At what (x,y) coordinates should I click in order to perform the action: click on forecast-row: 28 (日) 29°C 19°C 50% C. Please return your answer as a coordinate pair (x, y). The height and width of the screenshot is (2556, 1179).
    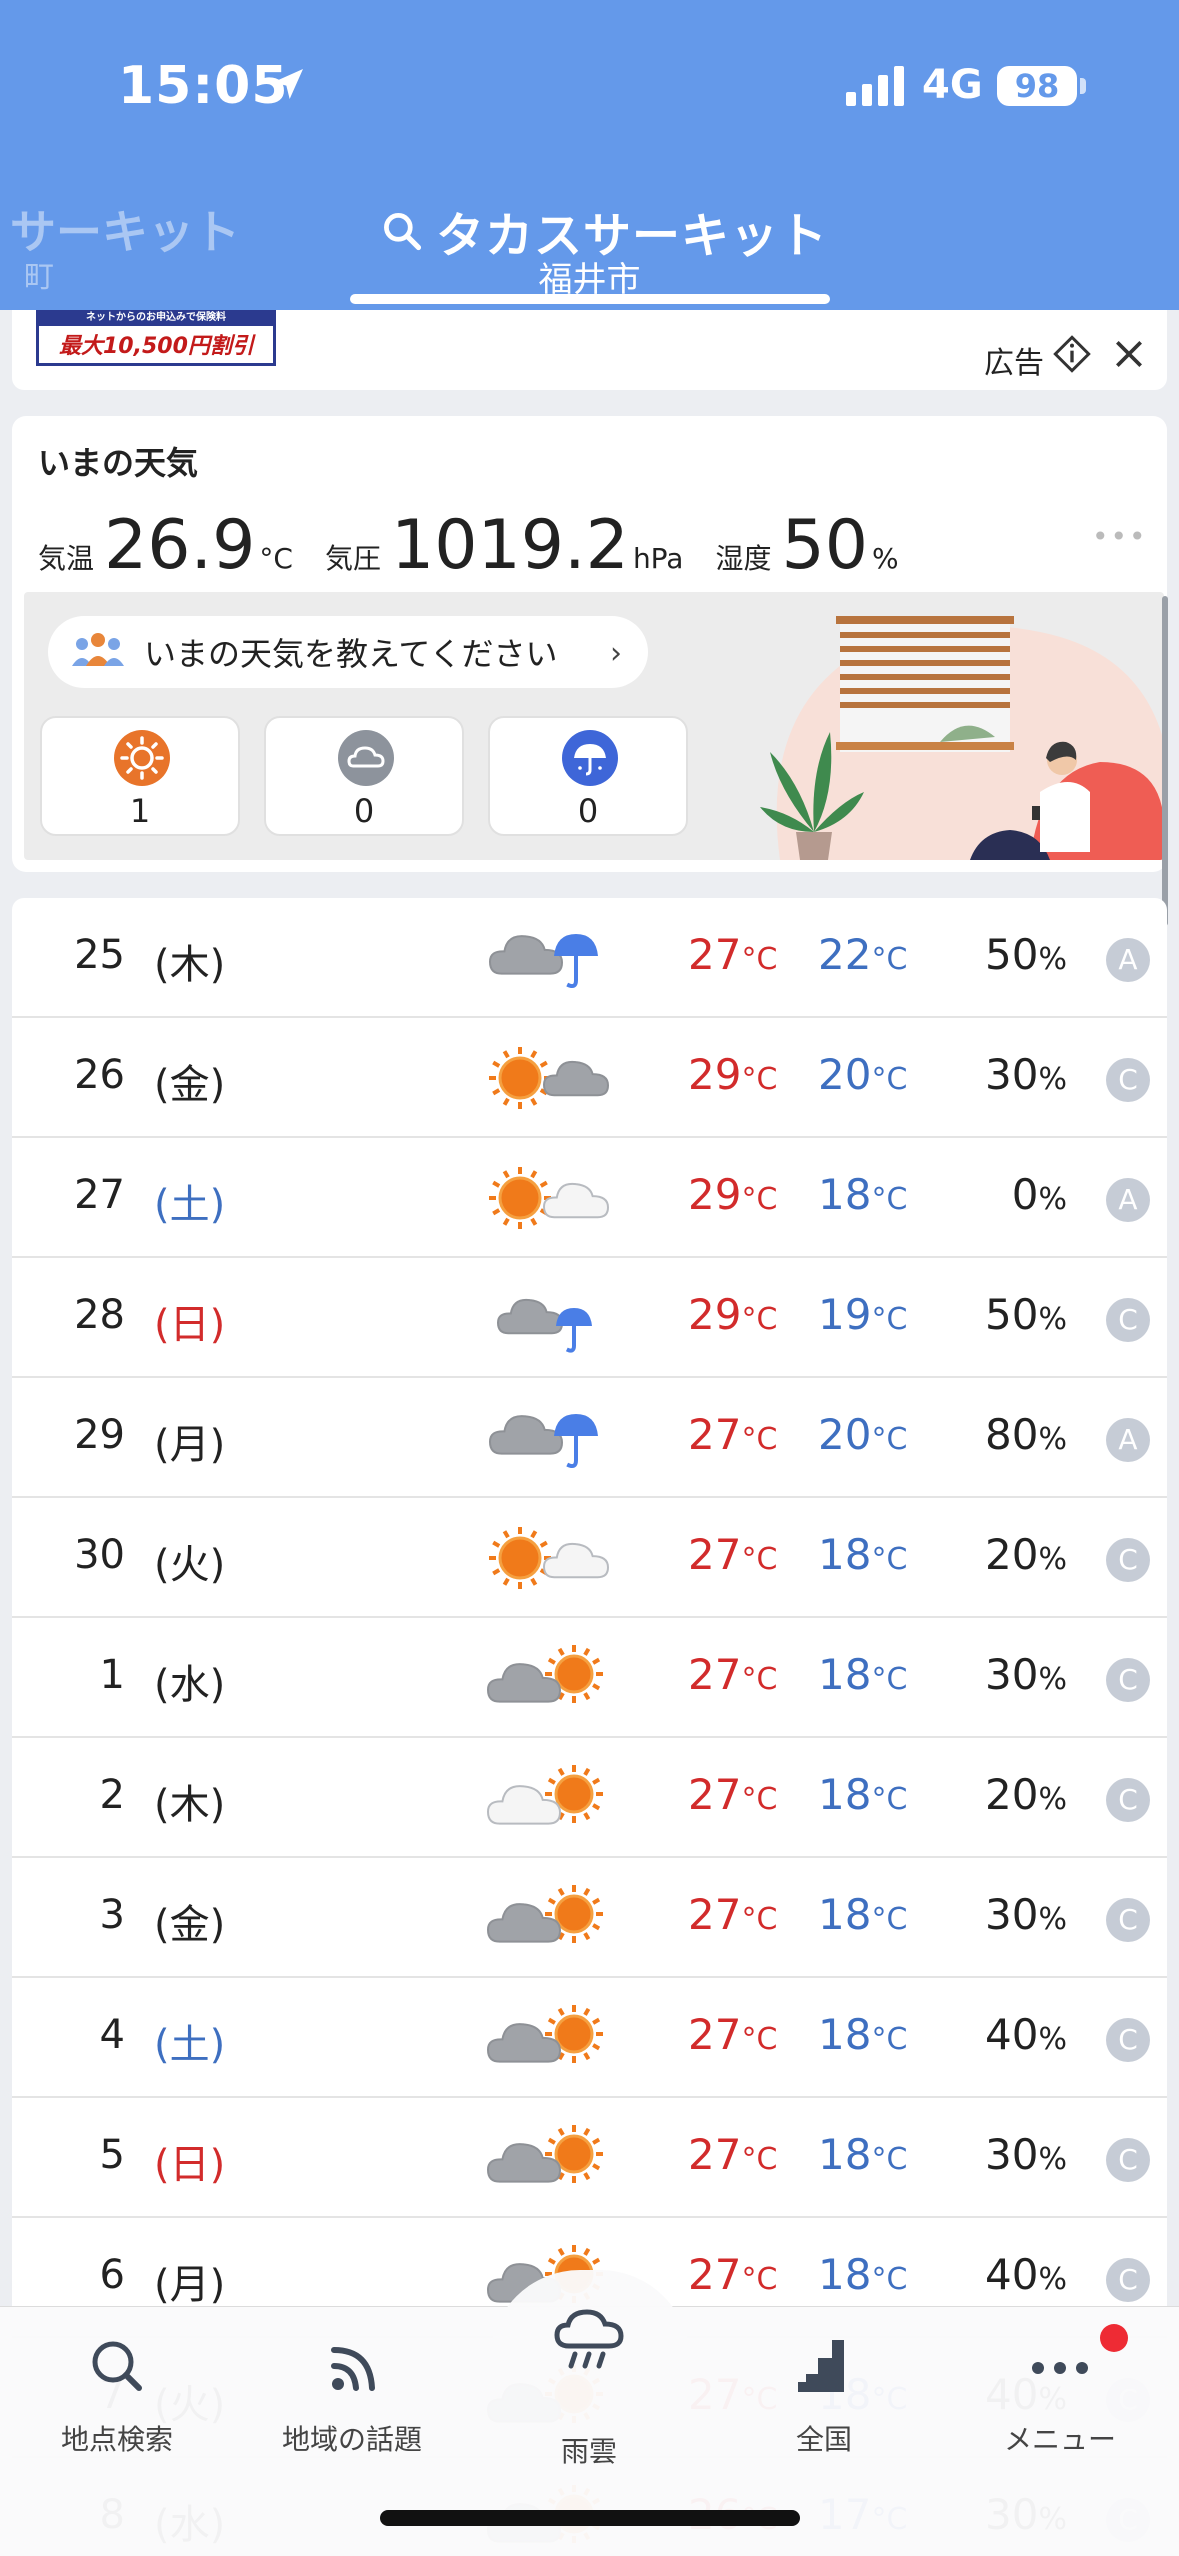
    Looking at the image, I should click on (589, 1318).